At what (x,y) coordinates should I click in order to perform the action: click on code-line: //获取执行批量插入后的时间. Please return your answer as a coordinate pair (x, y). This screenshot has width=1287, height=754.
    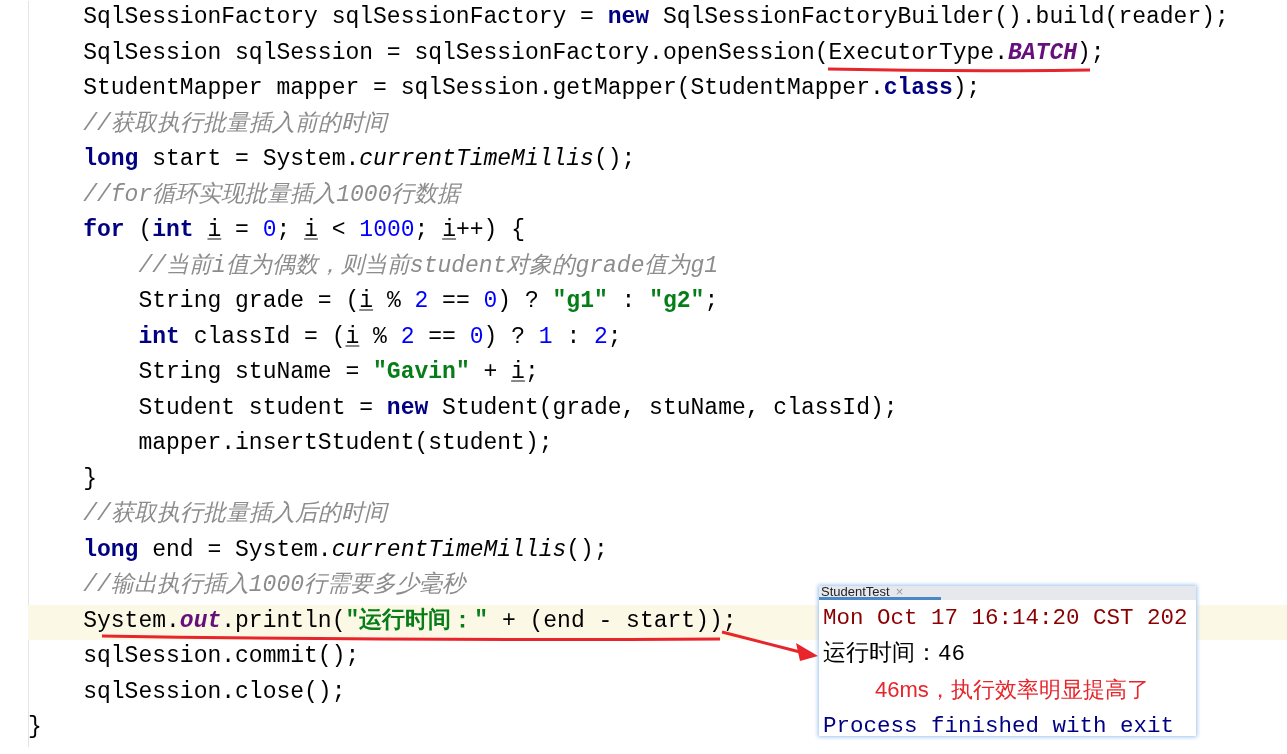
    Looking at the image, I should click on (234, 515).